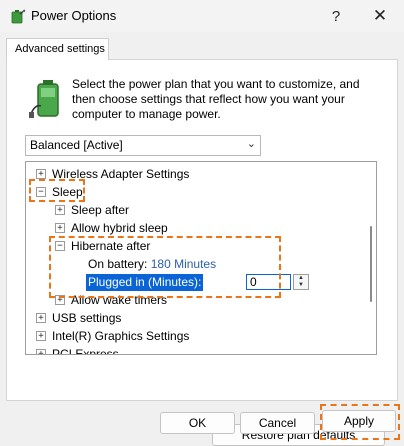  Describe the element at coordinates (111, 300) in the screenshot. I see `tree-item-allow-wake-timers: + Allow wake timers` at that location.